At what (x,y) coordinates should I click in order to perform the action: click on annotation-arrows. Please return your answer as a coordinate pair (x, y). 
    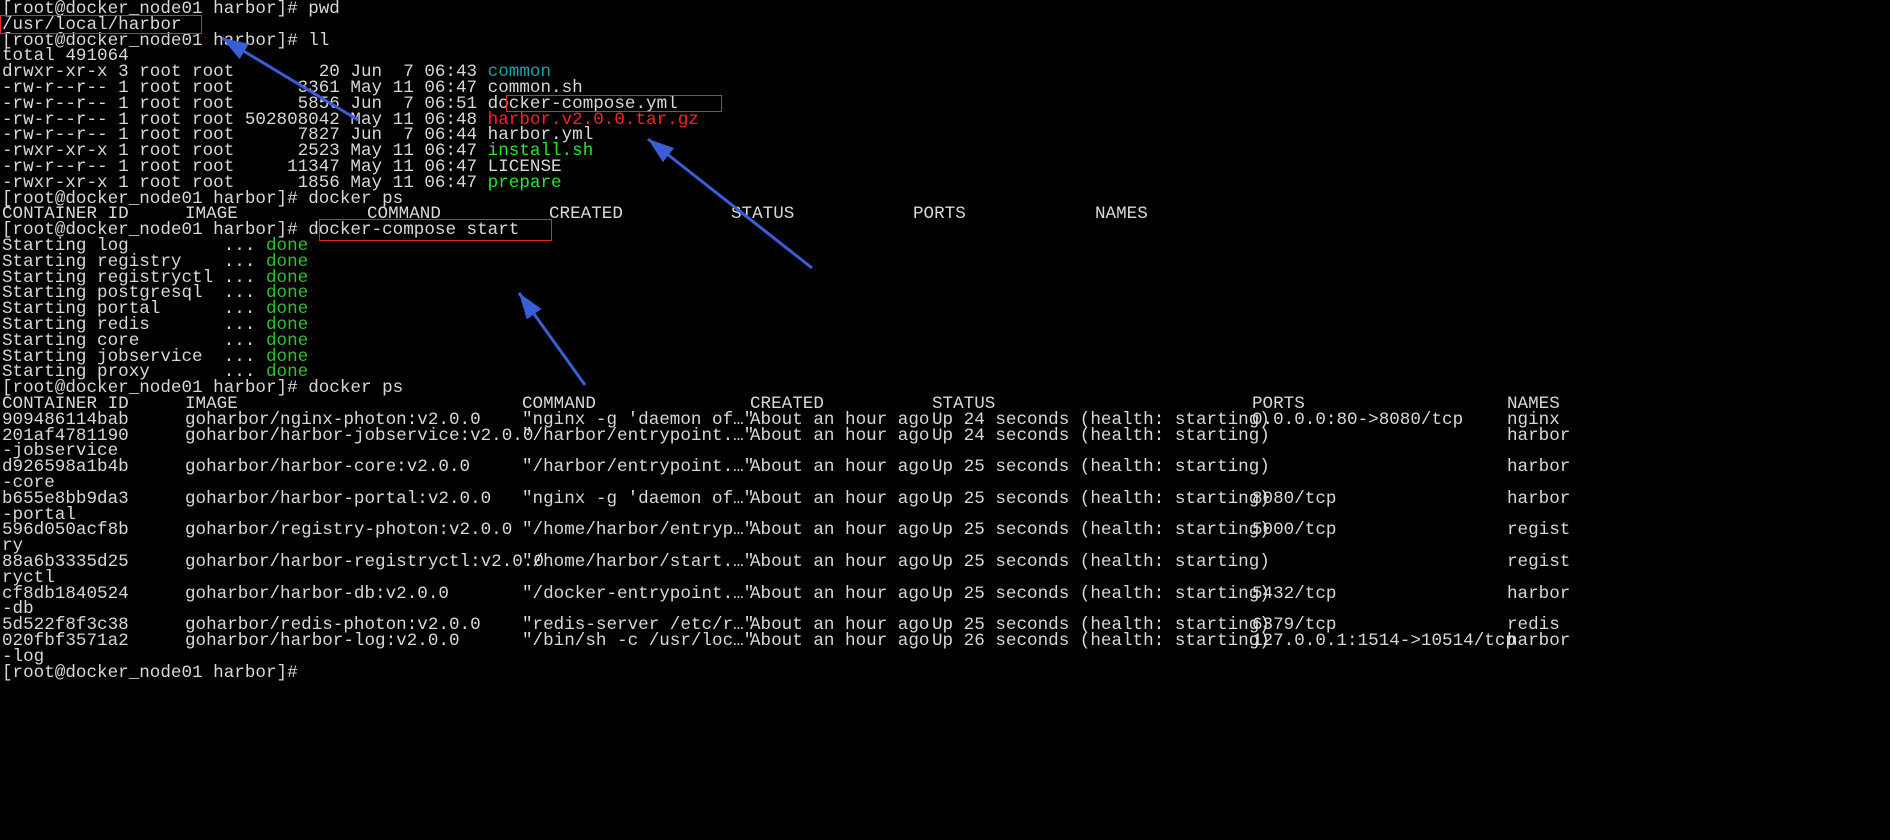
    Looking at the image, I should click on (517, 211).